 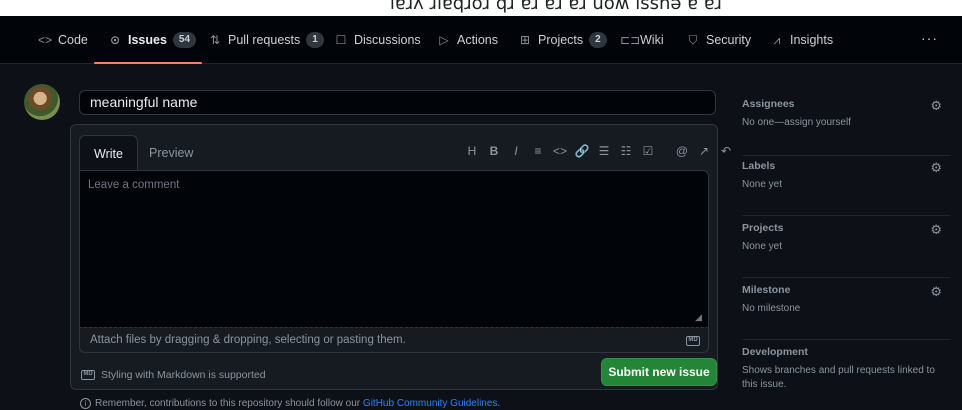 What do you see at coordinates (494, 151) in the screenshot?
I see `bold-icon: B` at bounding box center [494, 151].